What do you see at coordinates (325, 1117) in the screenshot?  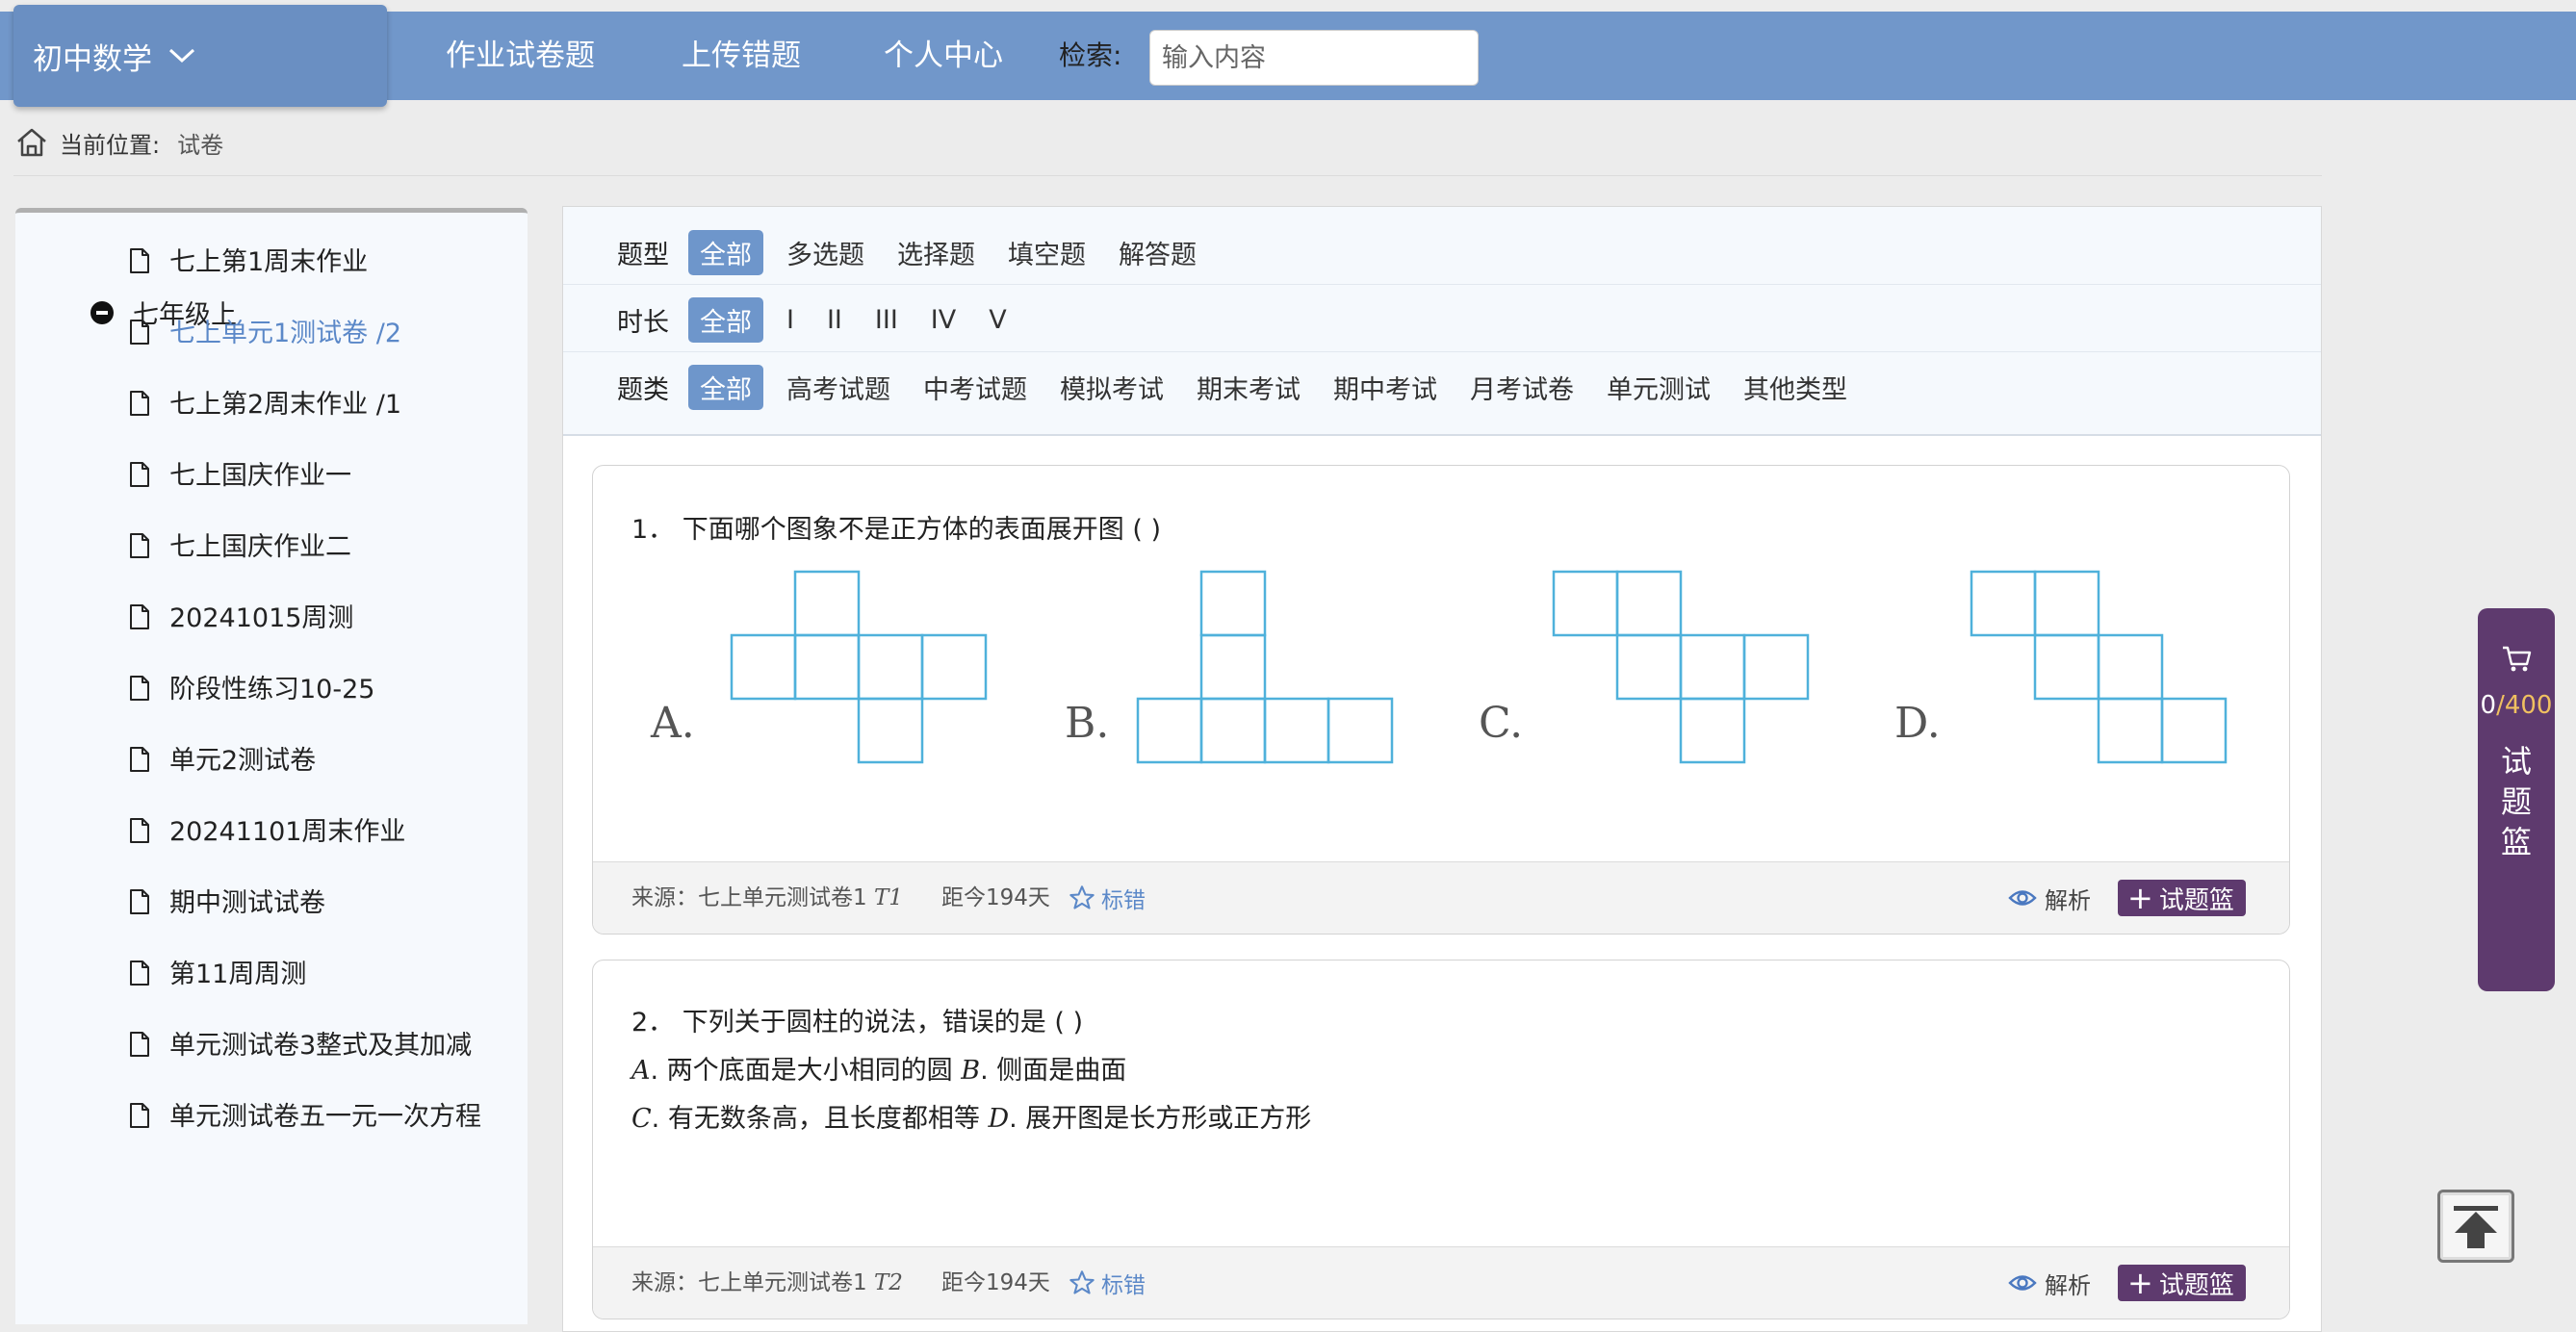 I see `tree-item-label: 单元测试卷五一元一次方程` at bounding box center [325, 1117].